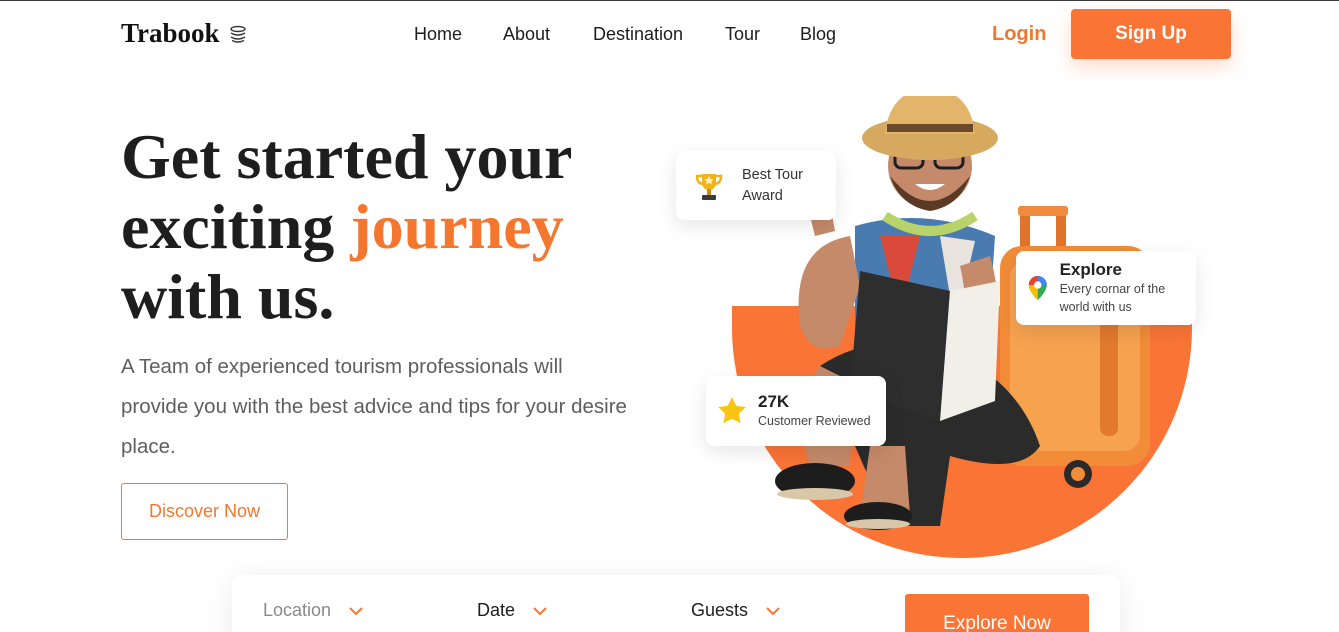 This screenshot has height=632, width=1339. I want to click on top-border, so click(669, 0).